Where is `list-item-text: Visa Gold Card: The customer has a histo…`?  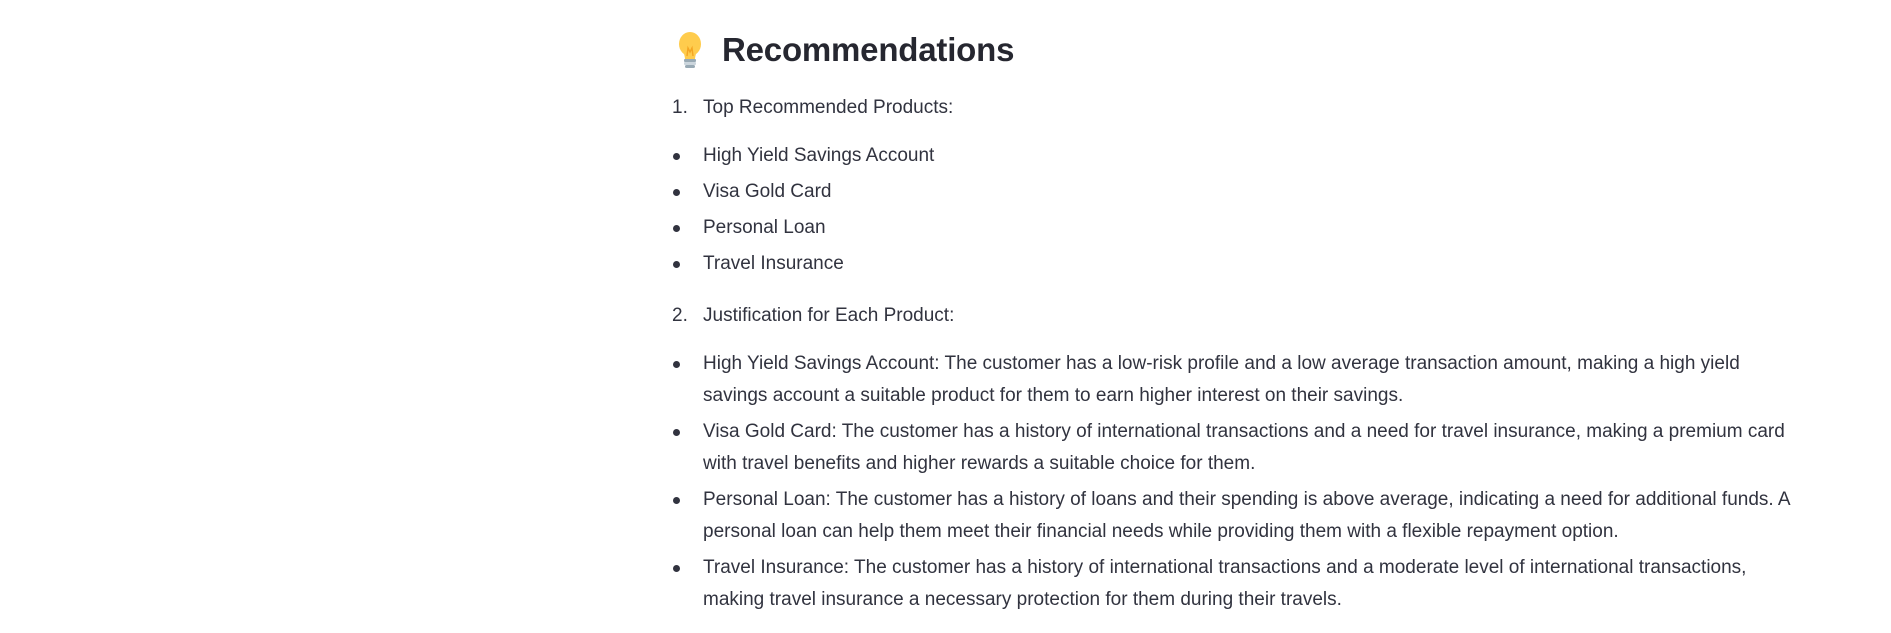 list-item-text: Visa Gold Card: The customer has a histo… is located at coordinates (1244, 447).